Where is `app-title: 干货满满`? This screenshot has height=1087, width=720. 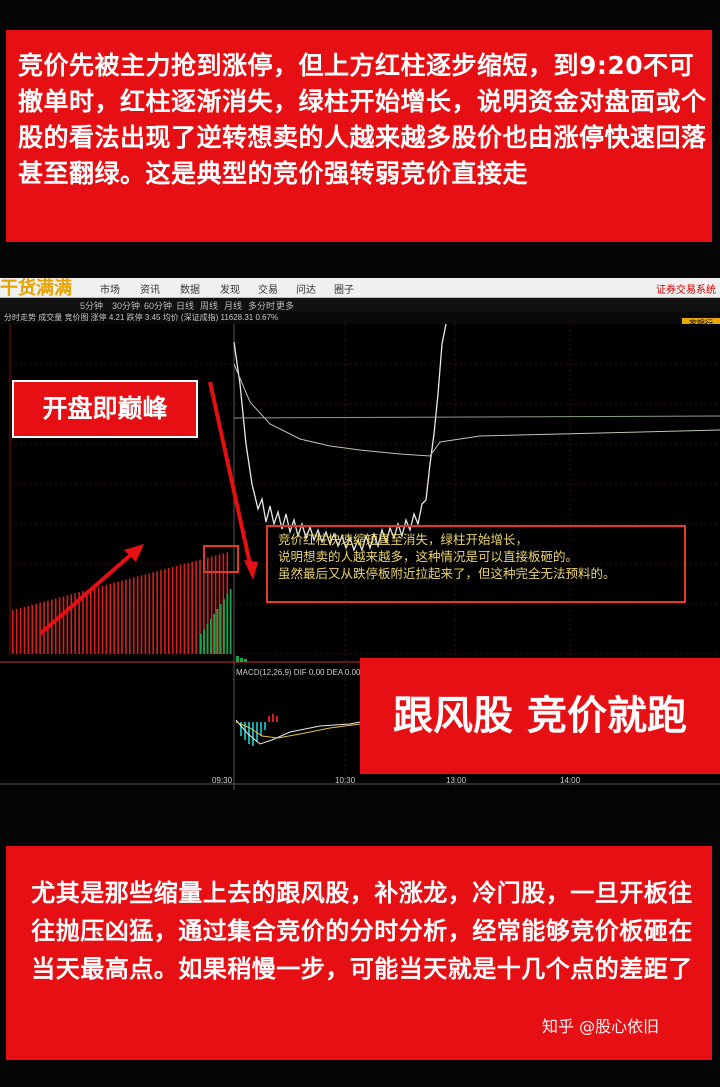 app-title: 干货满满 is located at coordinates (36, 288).